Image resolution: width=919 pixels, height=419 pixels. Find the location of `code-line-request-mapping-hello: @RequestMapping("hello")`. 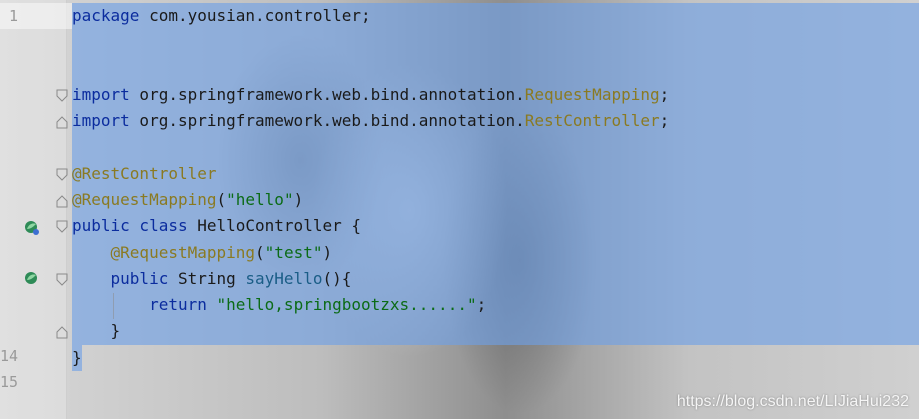

code-line-request-mapping-hello: @RequestMapping("hello") is located at coordinates (187, 200).